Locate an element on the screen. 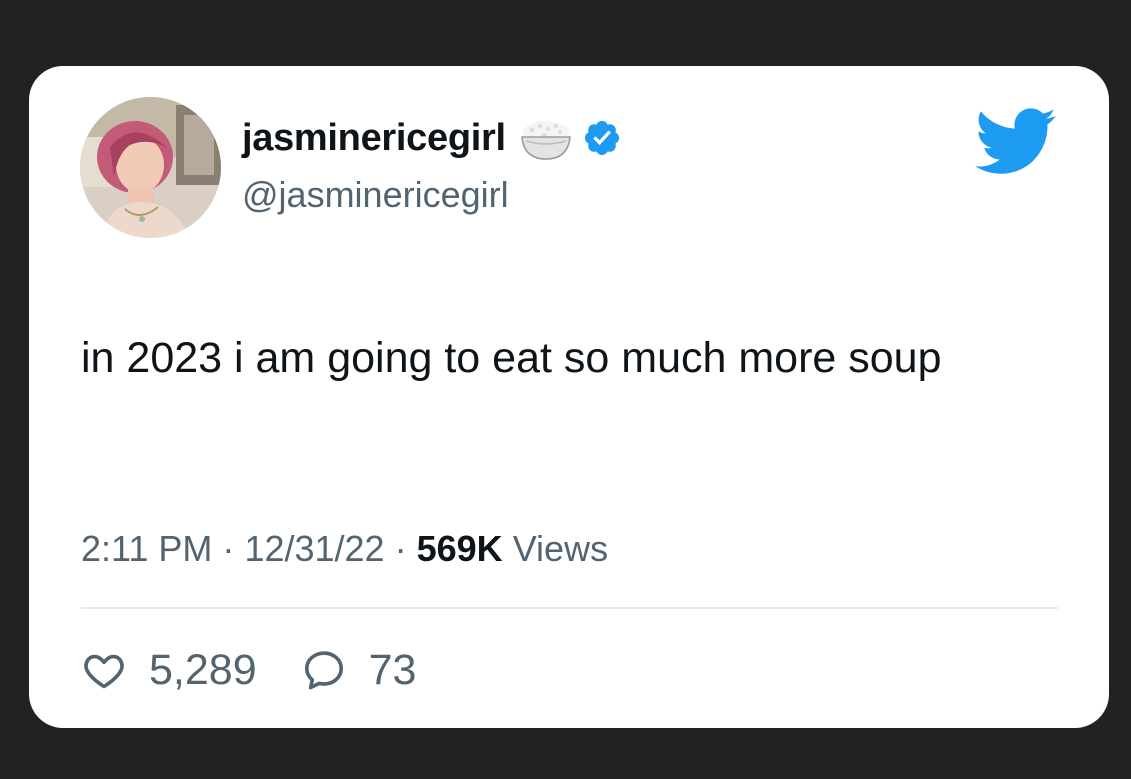 The width and height of the screenshot is (1131, 779). tweet-meta: 2:11 PM · 12/31/22 · 569K Views is located at coordinates (344, 549).